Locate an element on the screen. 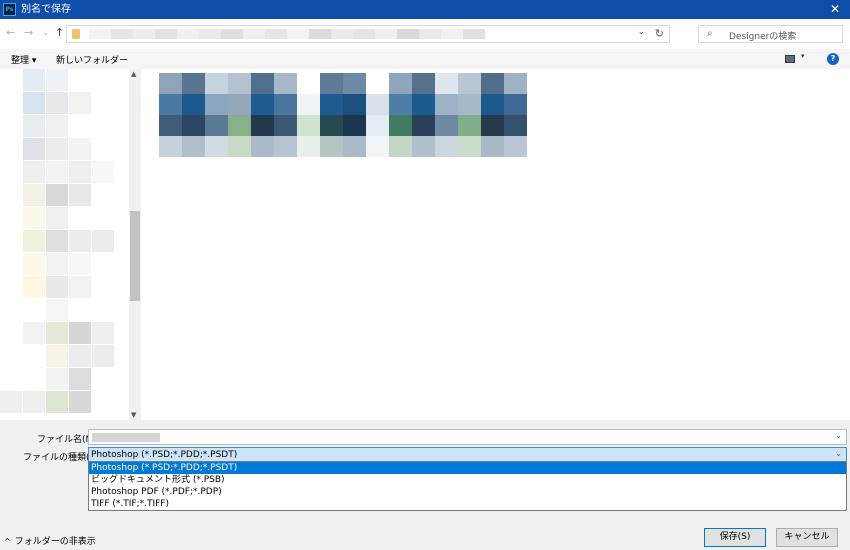 The width and height of the screenshot is (850, 550). scroll-down-icon: ▼ is located at coordinates (133, 415).